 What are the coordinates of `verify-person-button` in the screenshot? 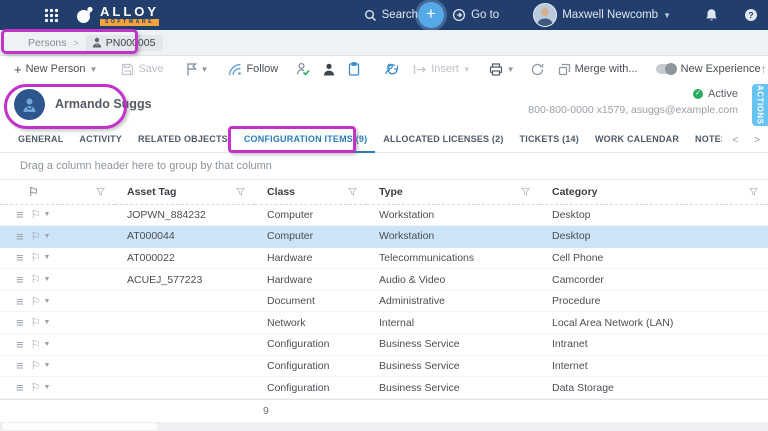 It's located at (303, 69).